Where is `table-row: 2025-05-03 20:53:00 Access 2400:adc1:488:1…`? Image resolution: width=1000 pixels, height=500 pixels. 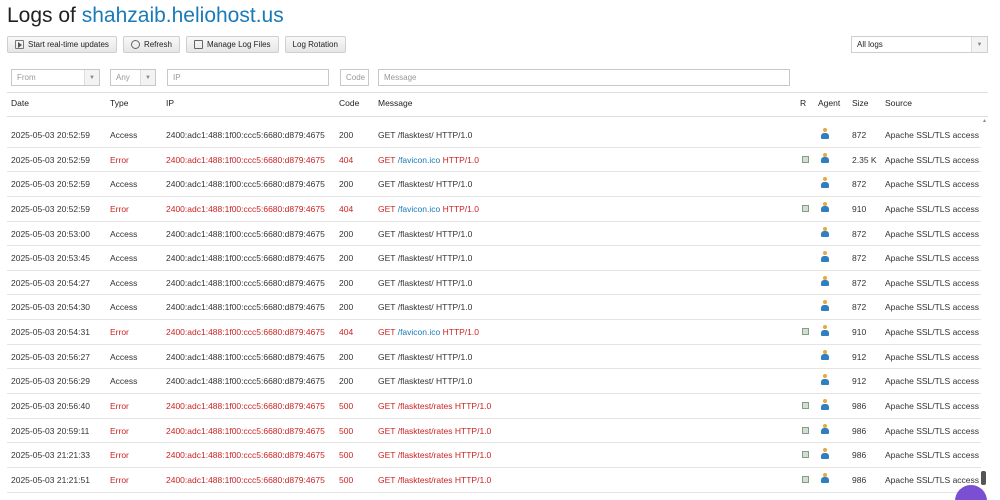
table-row: 2025-05-03 20:53:00 Access 2400:adc1:488:1… is located at coordinates (494, 234).